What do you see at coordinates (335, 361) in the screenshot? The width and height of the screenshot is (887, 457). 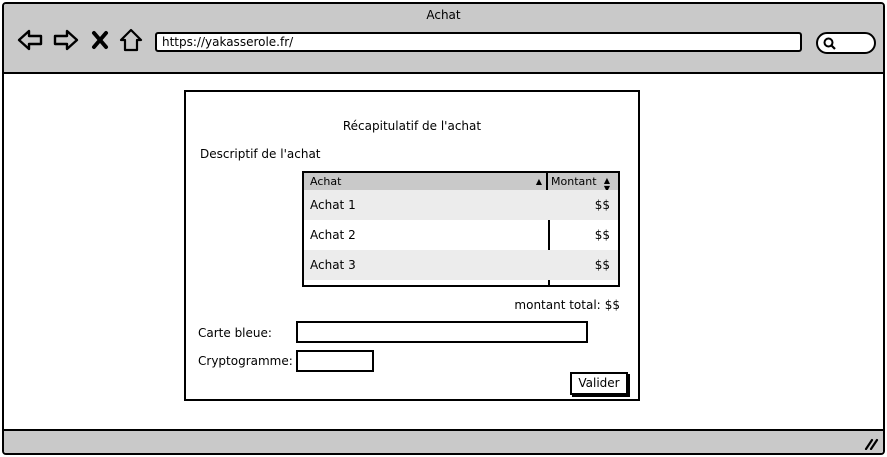 I see `cvv-input` at bounding box center [335, 361].